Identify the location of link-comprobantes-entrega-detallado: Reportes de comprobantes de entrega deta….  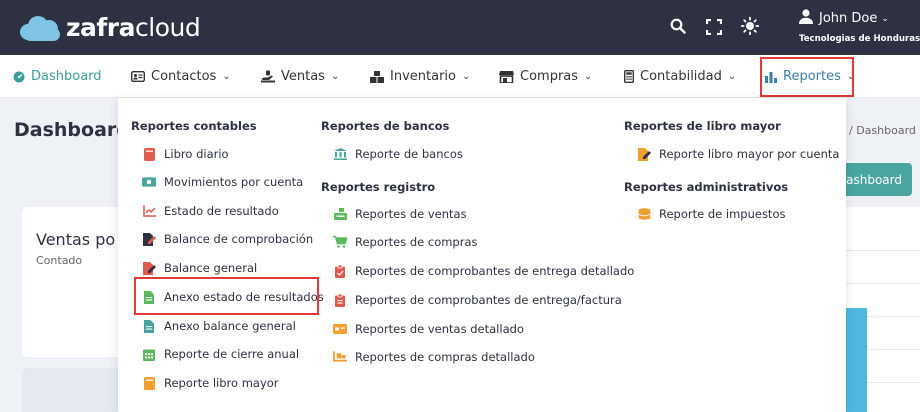
(483, 271).